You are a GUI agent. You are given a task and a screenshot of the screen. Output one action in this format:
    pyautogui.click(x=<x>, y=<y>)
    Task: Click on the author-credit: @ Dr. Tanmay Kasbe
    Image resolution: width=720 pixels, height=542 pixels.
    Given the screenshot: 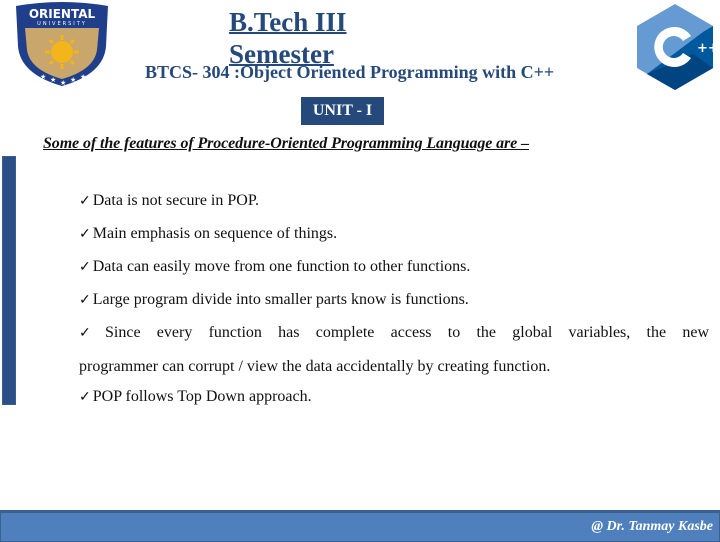 What is the action you would take?
    pyautogui.click(x=652, y=526)
    